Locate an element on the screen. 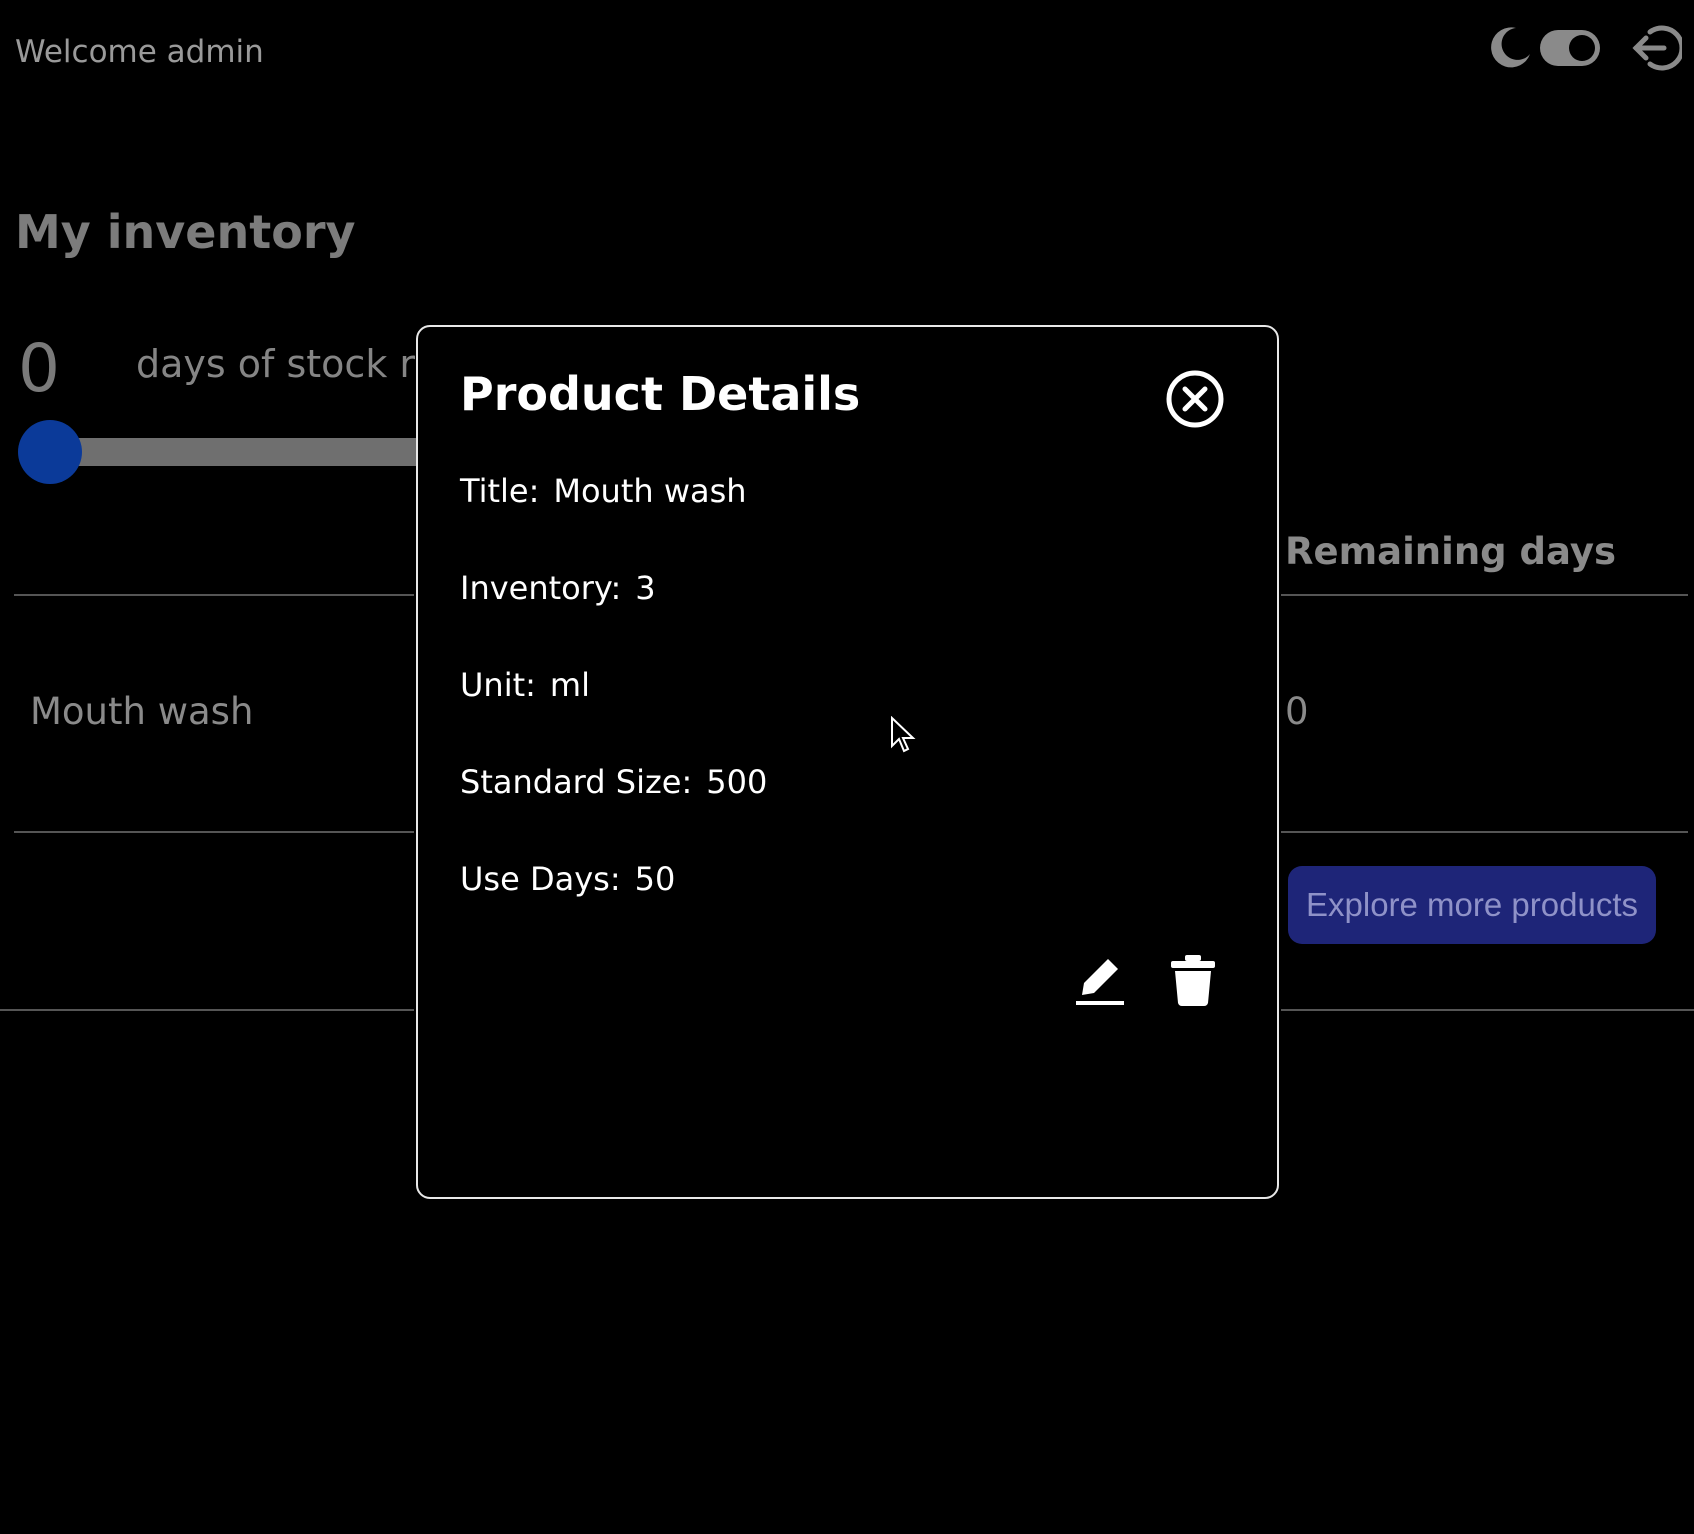 The height and width of the screenshot is (1534, 1694). detail-use-days: Use Days: 50 is located at coordinates (567, 879).